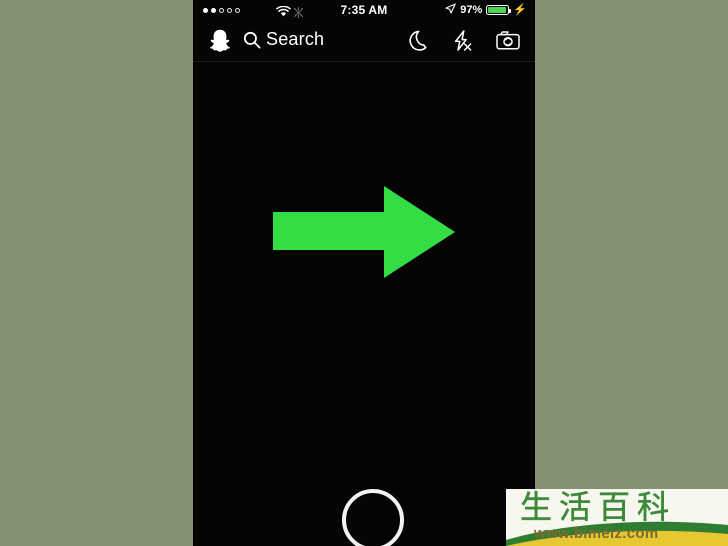 The image size is (728, 546). I want to click on watermark-title: 生活百科, so click(598, 507).